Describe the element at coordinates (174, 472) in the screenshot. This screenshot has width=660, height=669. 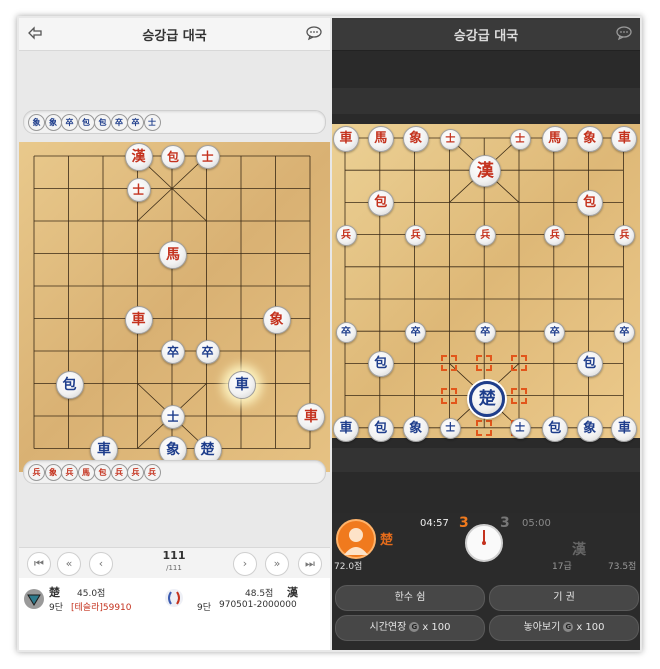
I see `captured-pieces-bottom: 兵象兵馬包兵兵兵` at that location.